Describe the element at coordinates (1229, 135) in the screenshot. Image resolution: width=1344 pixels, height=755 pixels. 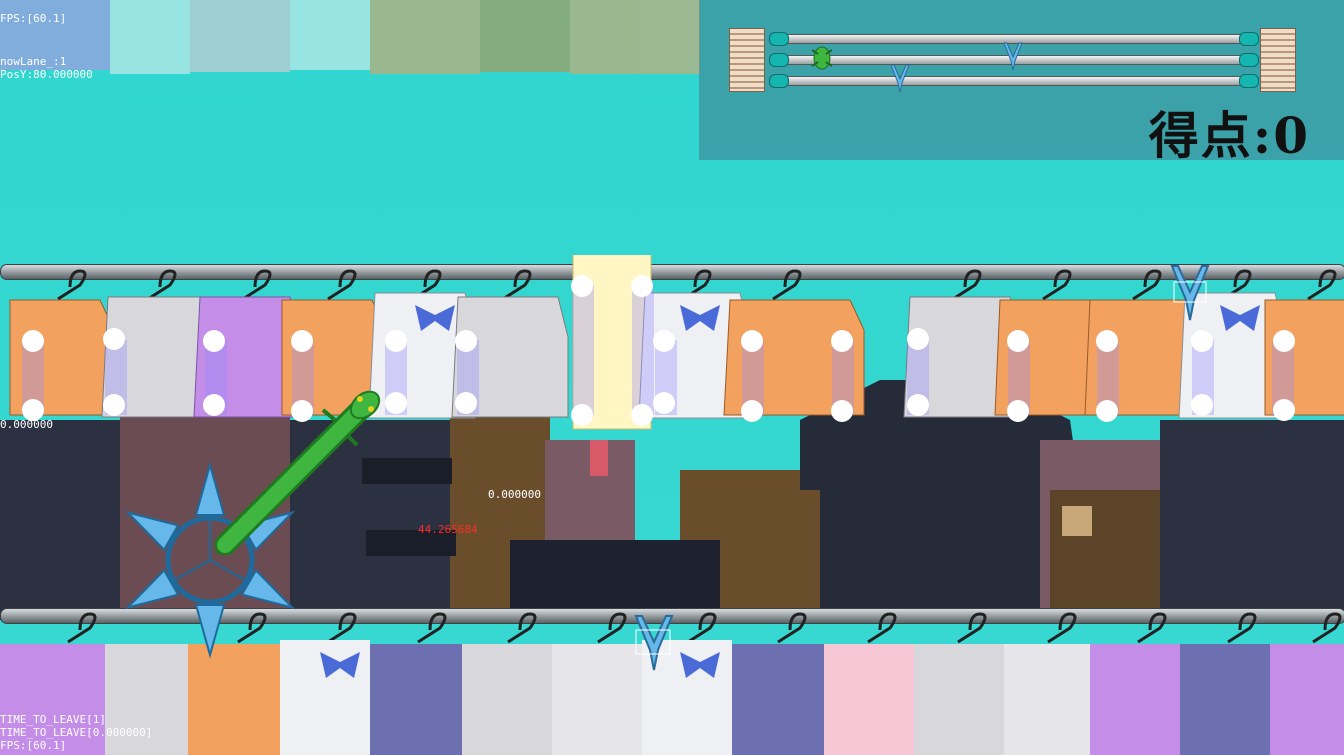
I see `score-label: 得点:0` at that location.